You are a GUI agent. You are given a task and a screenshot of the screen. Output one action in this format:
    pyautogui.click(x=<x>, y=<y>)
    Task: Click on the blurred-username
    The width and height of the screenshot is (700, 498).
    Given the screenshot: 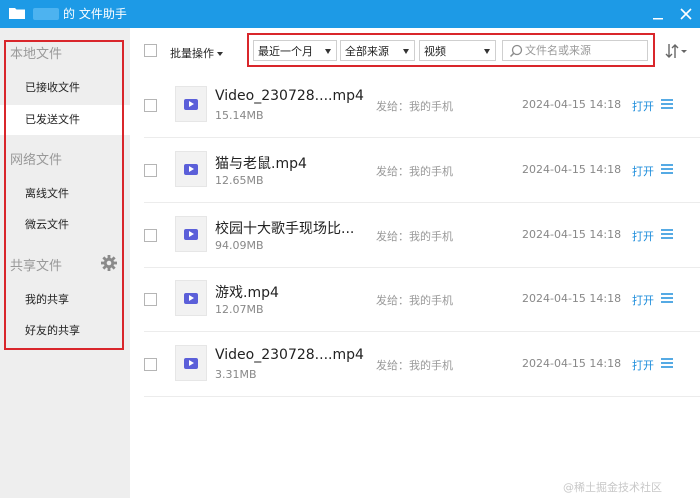 What is the action you would take?
    pyautogui.click(x=46, y=14)
    